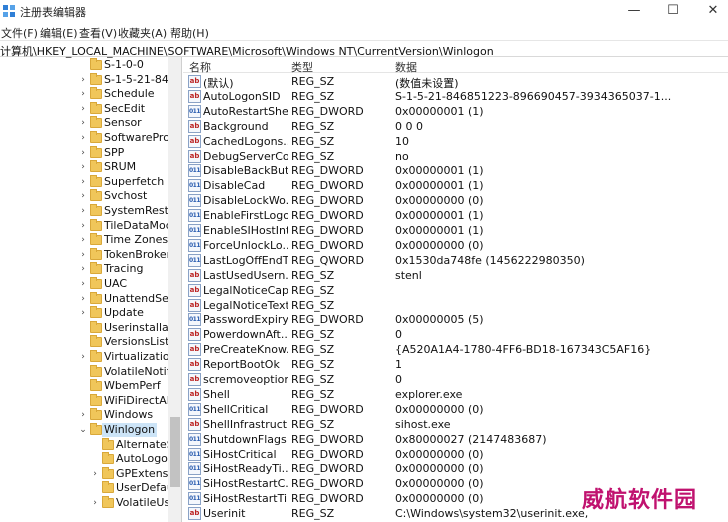  I want to click on registry-value-row: abShellInfrastruct...REG_SZ sihost.exe, so click(455, 424).